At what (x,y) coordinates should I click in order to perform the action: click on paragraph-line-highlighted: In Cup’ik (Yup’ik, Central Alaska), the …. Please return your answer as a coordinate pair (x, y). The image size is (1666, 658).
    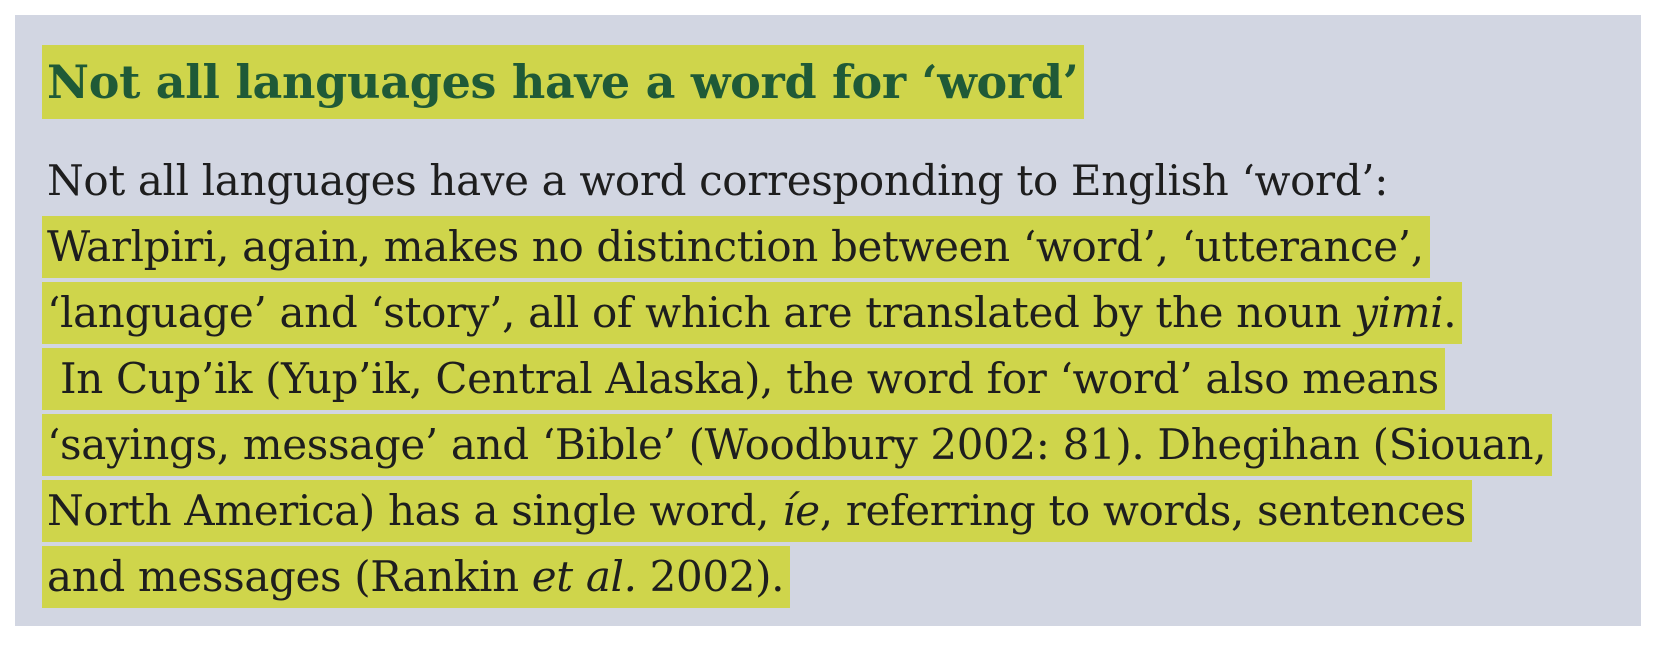
    Looking at the image, I should click on (743, 379).